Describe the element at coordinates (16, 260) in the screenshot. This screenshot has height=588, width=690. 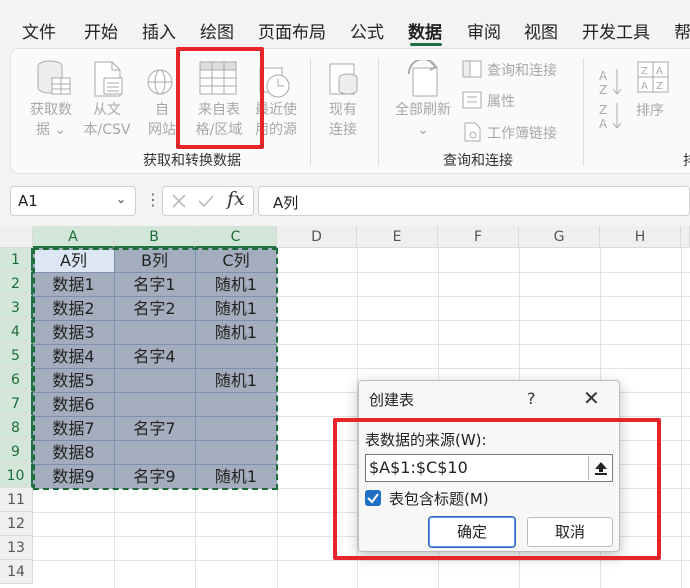
I see `row-header-1: 1` at that location.